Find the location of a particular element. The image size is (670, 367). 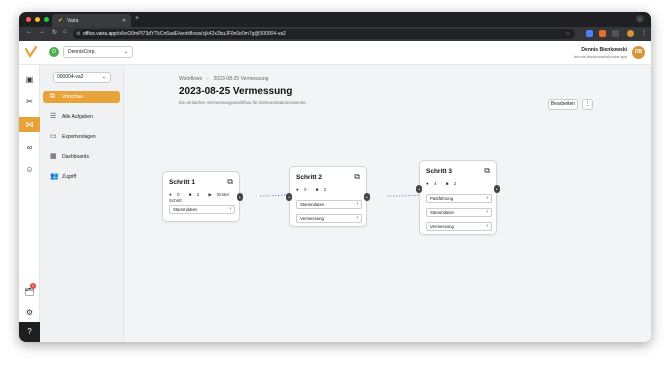

step-form-row: Pastführung › is located at coordinates (459, 198).